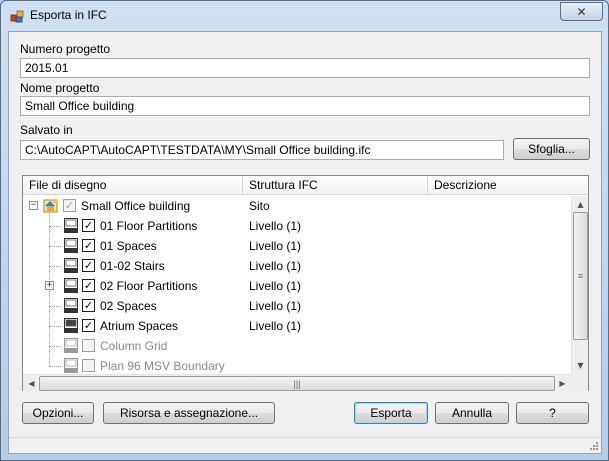  I want to click on row-file-name: 01-02 Stairs, so click(132, 266).